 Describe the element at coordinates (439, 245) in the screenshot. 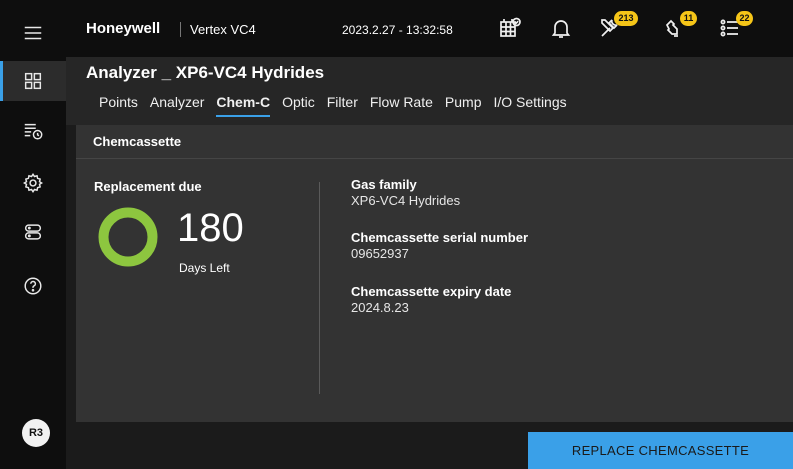

I see `serial-block: Chemcassette serial number 09652937` at that location.